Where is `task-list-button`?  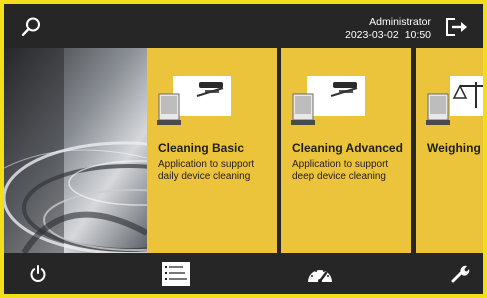 task-list-button is located at coordinates (176, 273).